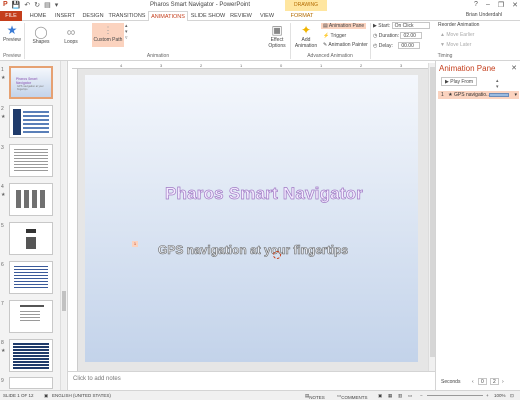 Image resolution: width=520 pixels, height=400 pixels. What do you see at coordinates (168, 16) in the screenshot?
I see `tab-animations: ANIMATIONS` at bounding box center [168, 16].